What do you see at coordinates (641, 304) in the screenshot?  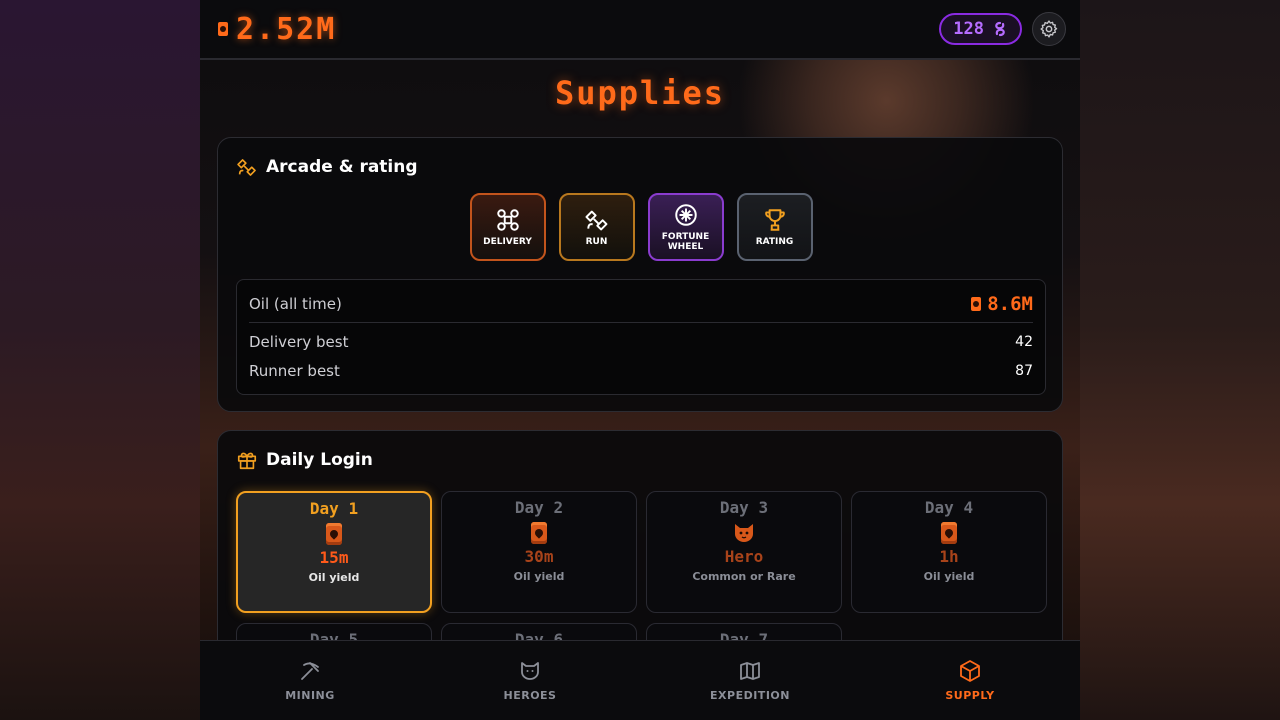 I see `oil-all-time-row: Oil (all time) 8.6M` at bounding box center [641, 304].